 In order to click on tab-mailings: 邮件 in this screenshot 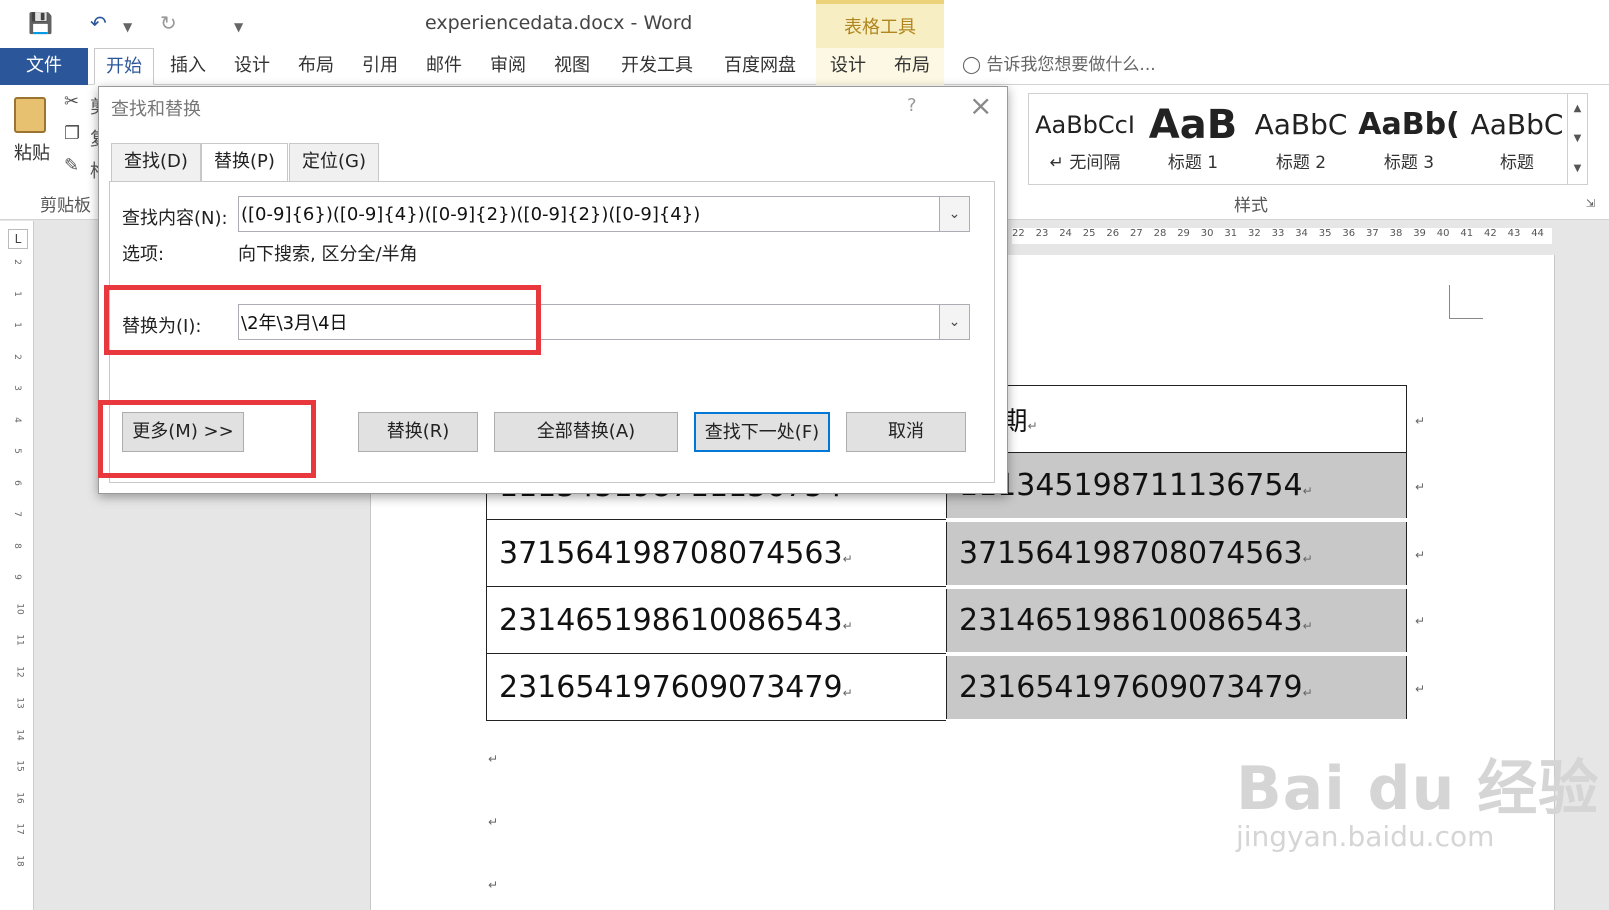, I will do `click(444, 66)`.